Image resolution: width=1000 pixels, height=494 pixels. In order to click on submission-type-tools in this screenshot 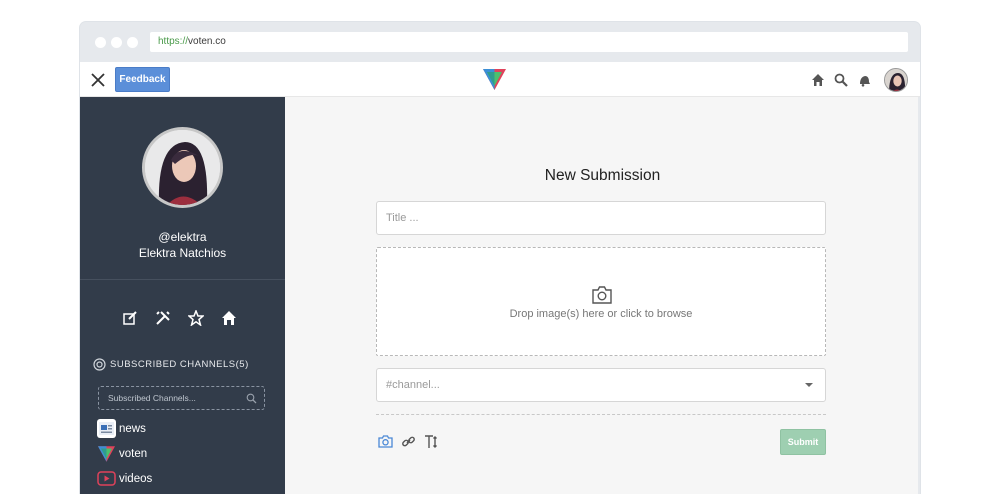, I will do `click(408, 441)`.